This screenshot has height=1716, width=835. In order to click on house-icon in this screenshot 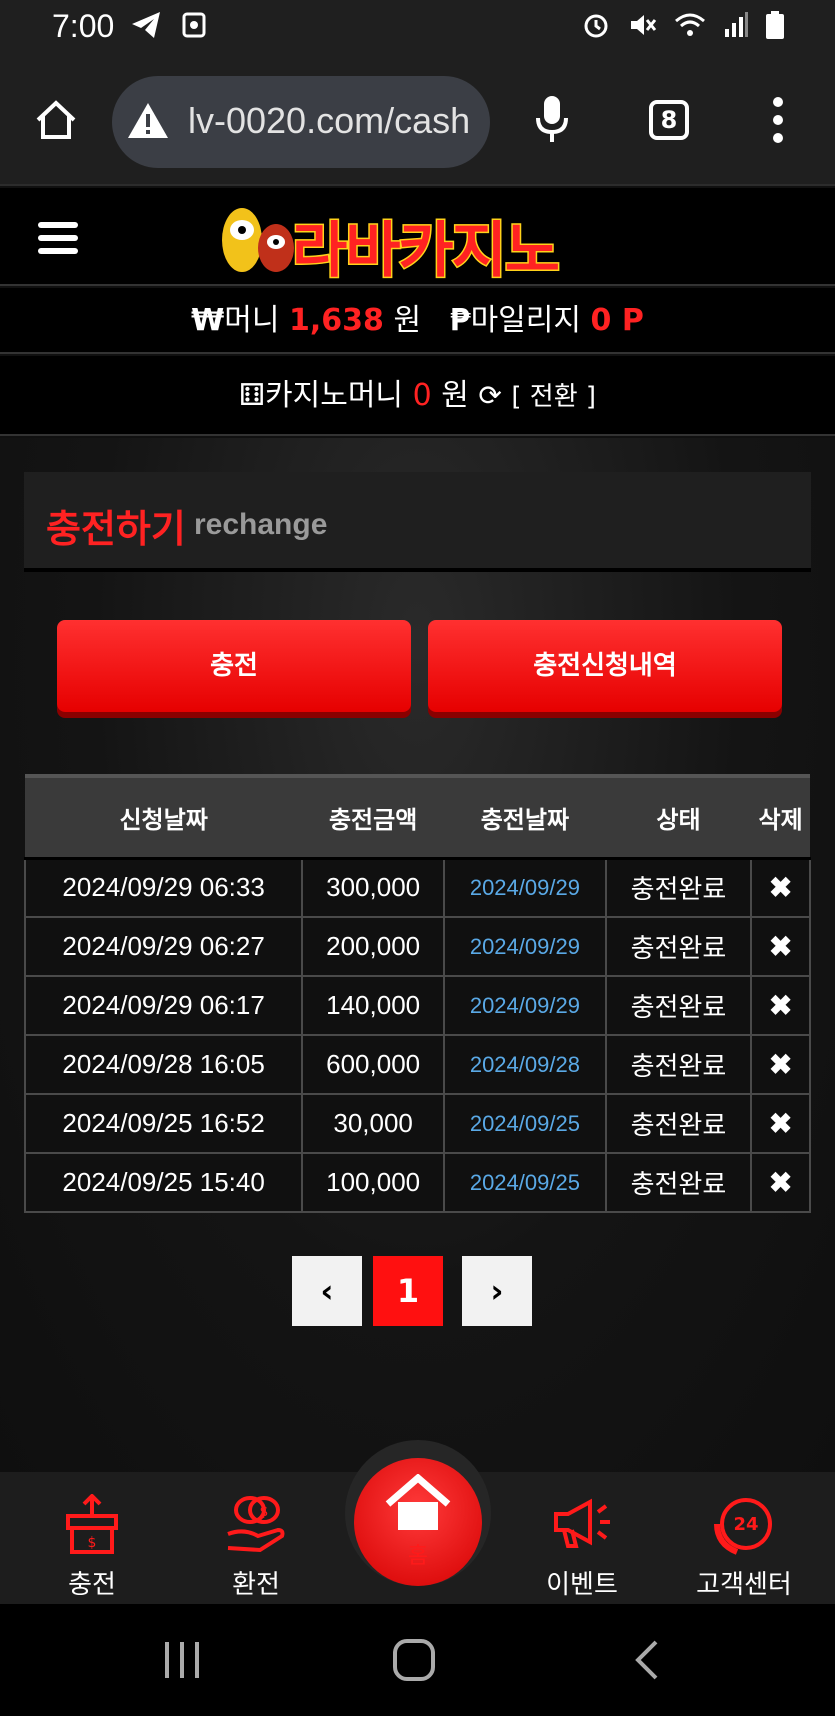, I will do `click(418, 1502)`.